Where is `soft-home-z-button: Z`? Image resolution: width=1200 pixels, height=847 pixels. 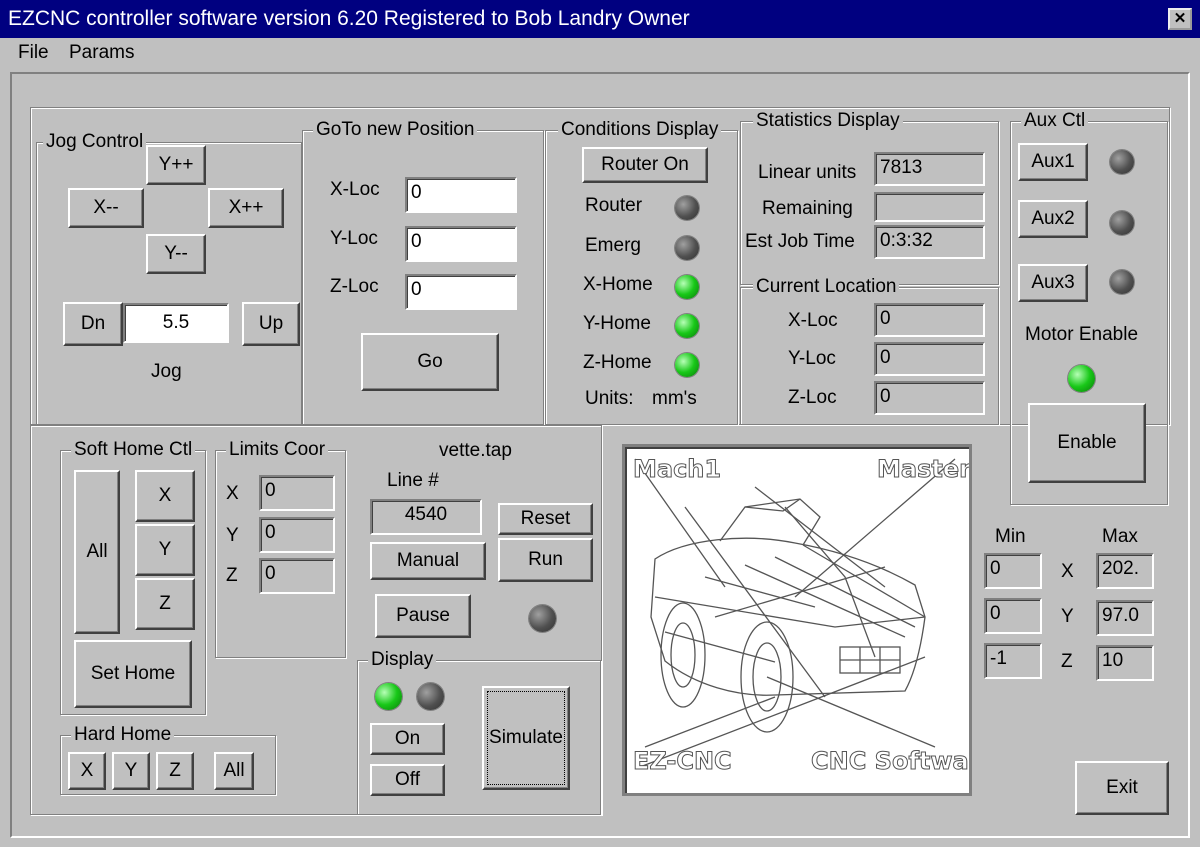
soft-home-z-button: Z is located at coordinates (165, 604).